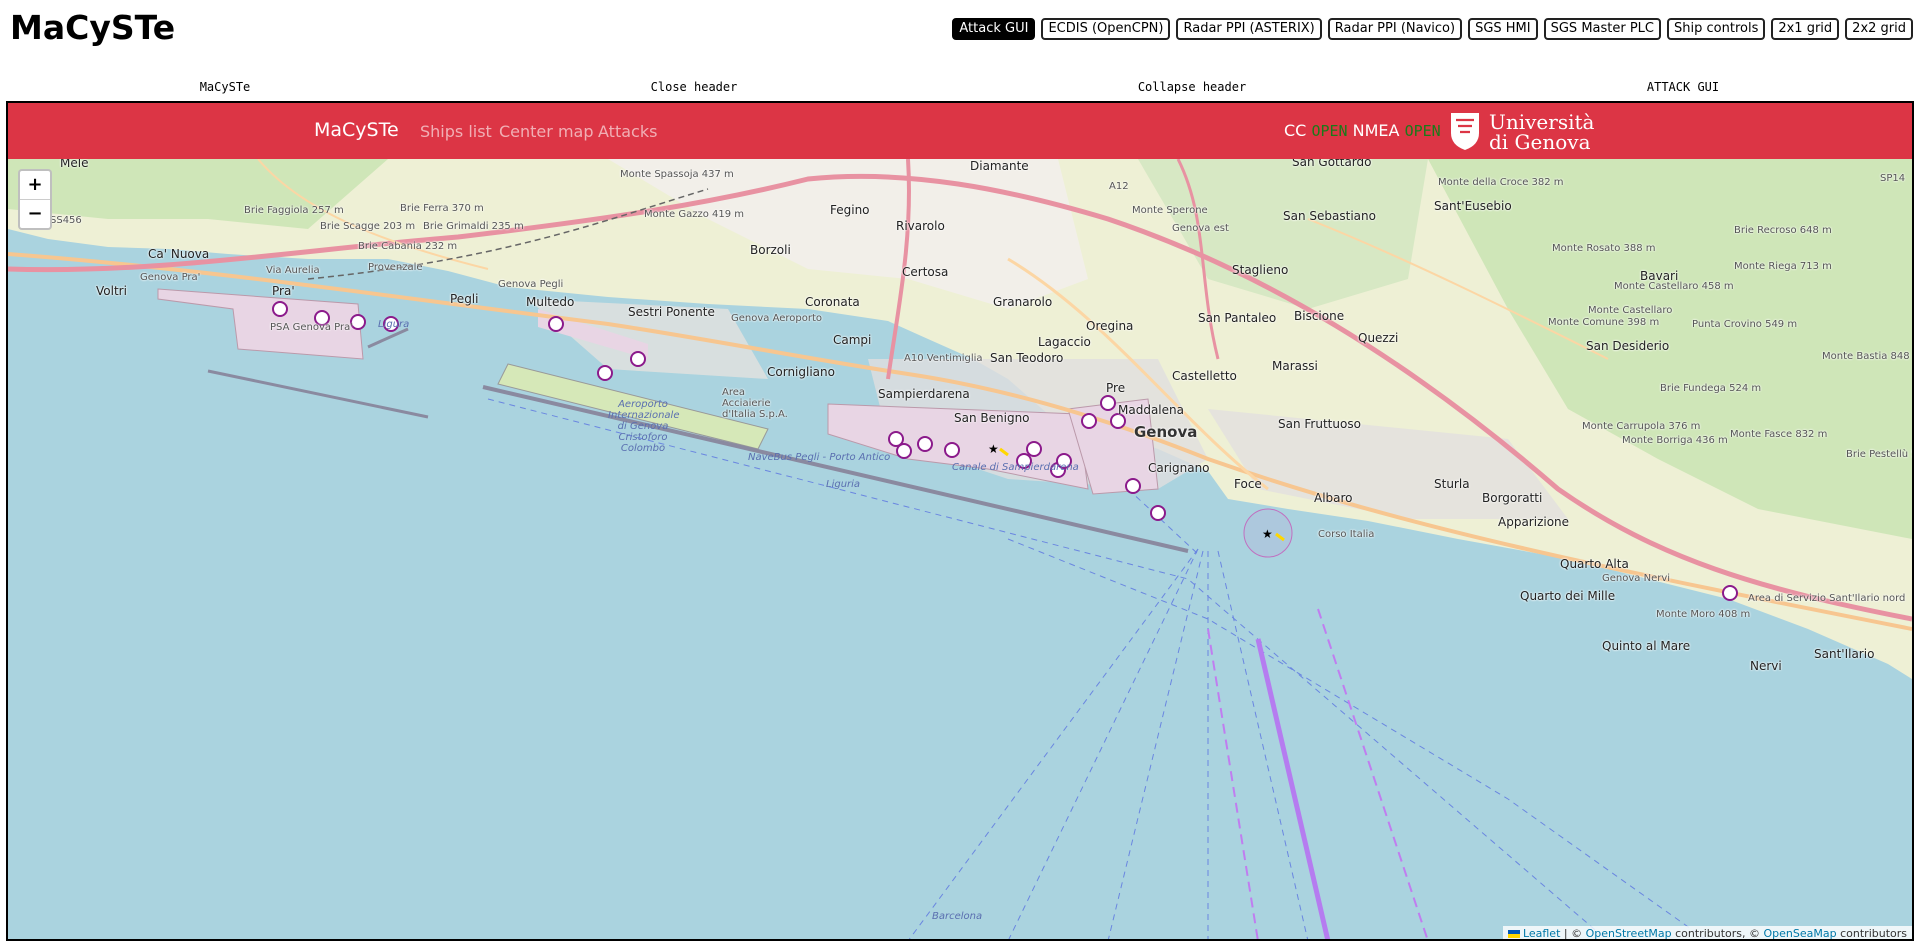 This screenshot has width=1920, height=949. Describe the element at coordinates (1260, 270) in the screenshot. I see `map-label: Staglieno` at that location.